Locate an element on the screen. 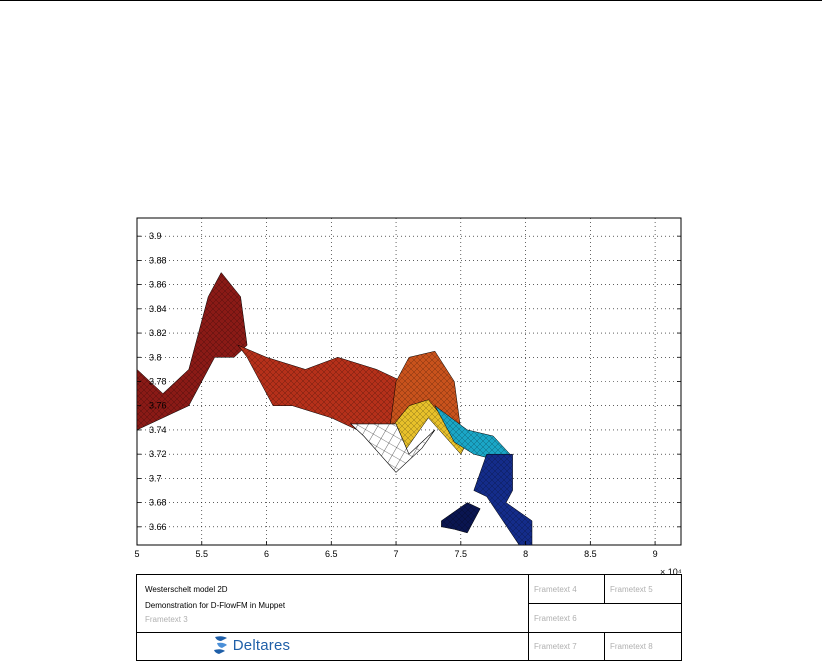  y-tick-label: 3.7 is located at coordinates (155, 478).